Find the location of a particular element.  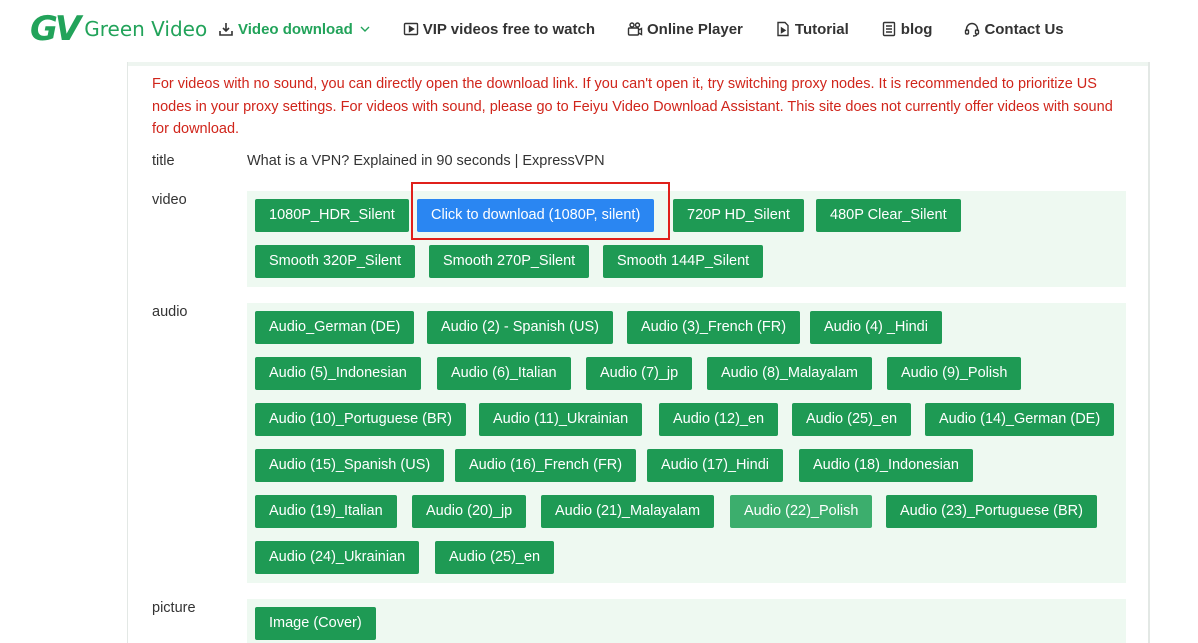

nav-label: VIP videos free to watch is located at coordinates (509, 29).